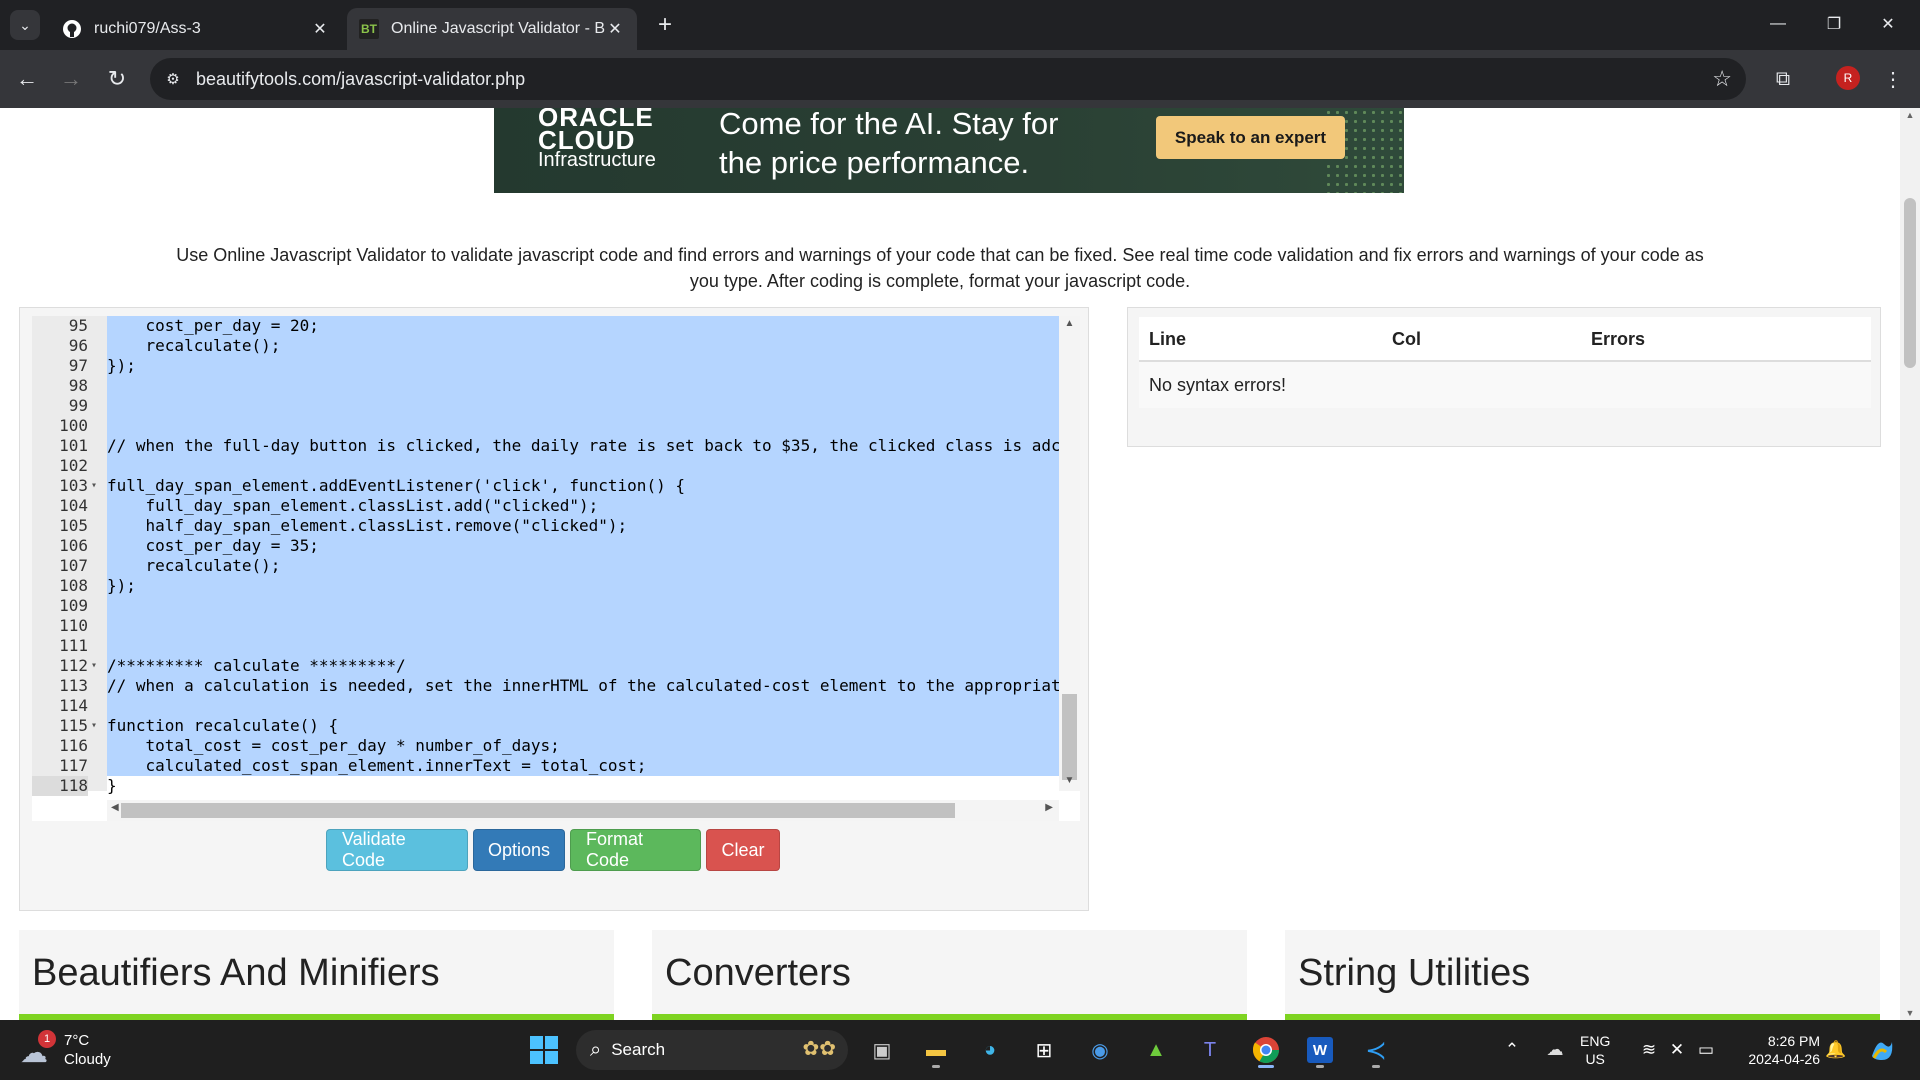 This screenshot has width=1920, height=1080. I want to click on file-explorer-icon: ▬, so click(936, 1050).